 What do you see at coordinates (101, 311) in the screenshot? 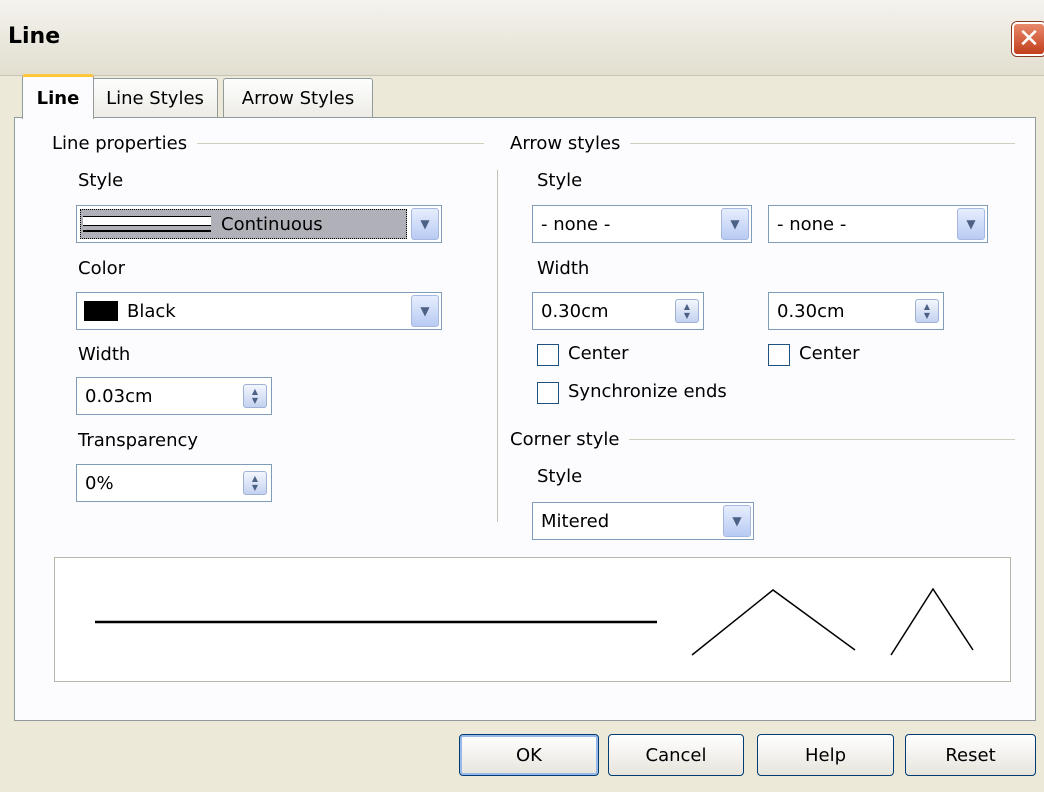
I see `color-swatch-icon` at bounding box center [101, 311].